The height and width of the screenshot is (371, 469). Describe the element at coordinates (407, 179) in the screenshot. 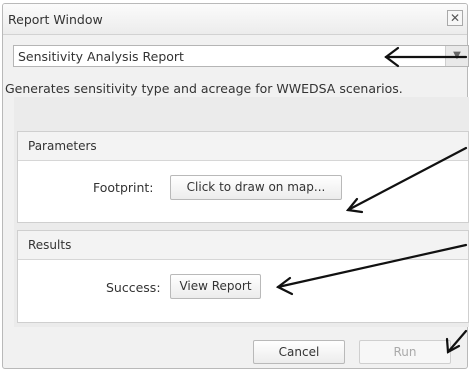

I see `arrow-to-draw-button` at that location.